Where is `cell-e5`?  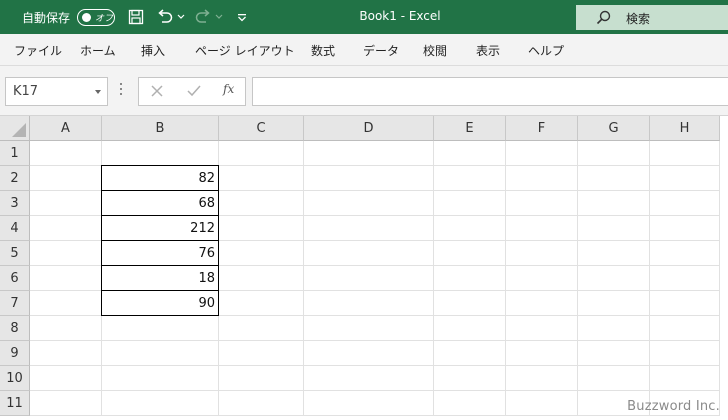 cell-e5 is located at coordinates (470, 253).